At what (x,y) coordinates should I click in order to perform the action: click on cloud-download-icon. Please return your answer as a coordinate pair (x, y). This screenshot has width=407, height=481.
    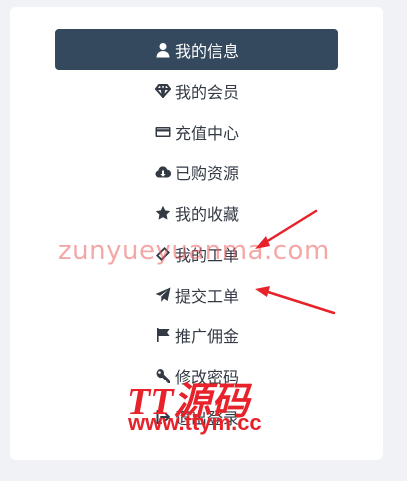
    Looking at the image, I should click on (163, 172).